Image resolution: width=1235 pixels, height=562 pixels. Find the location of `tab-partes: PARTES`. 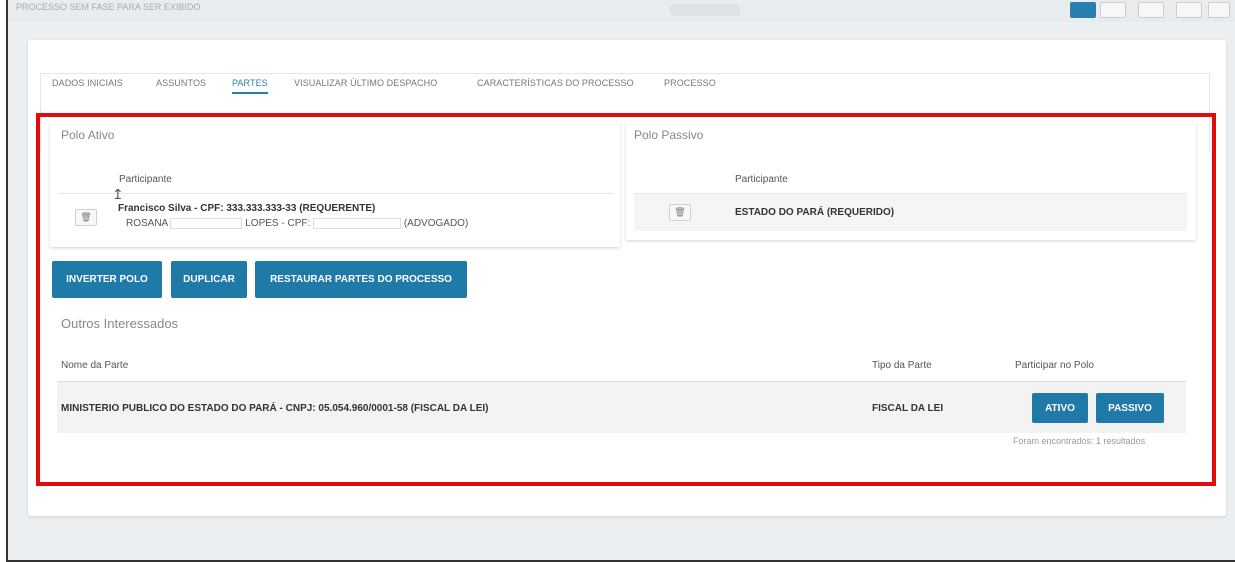

tab-partes: PARTES is located at coordinates (250, 86).